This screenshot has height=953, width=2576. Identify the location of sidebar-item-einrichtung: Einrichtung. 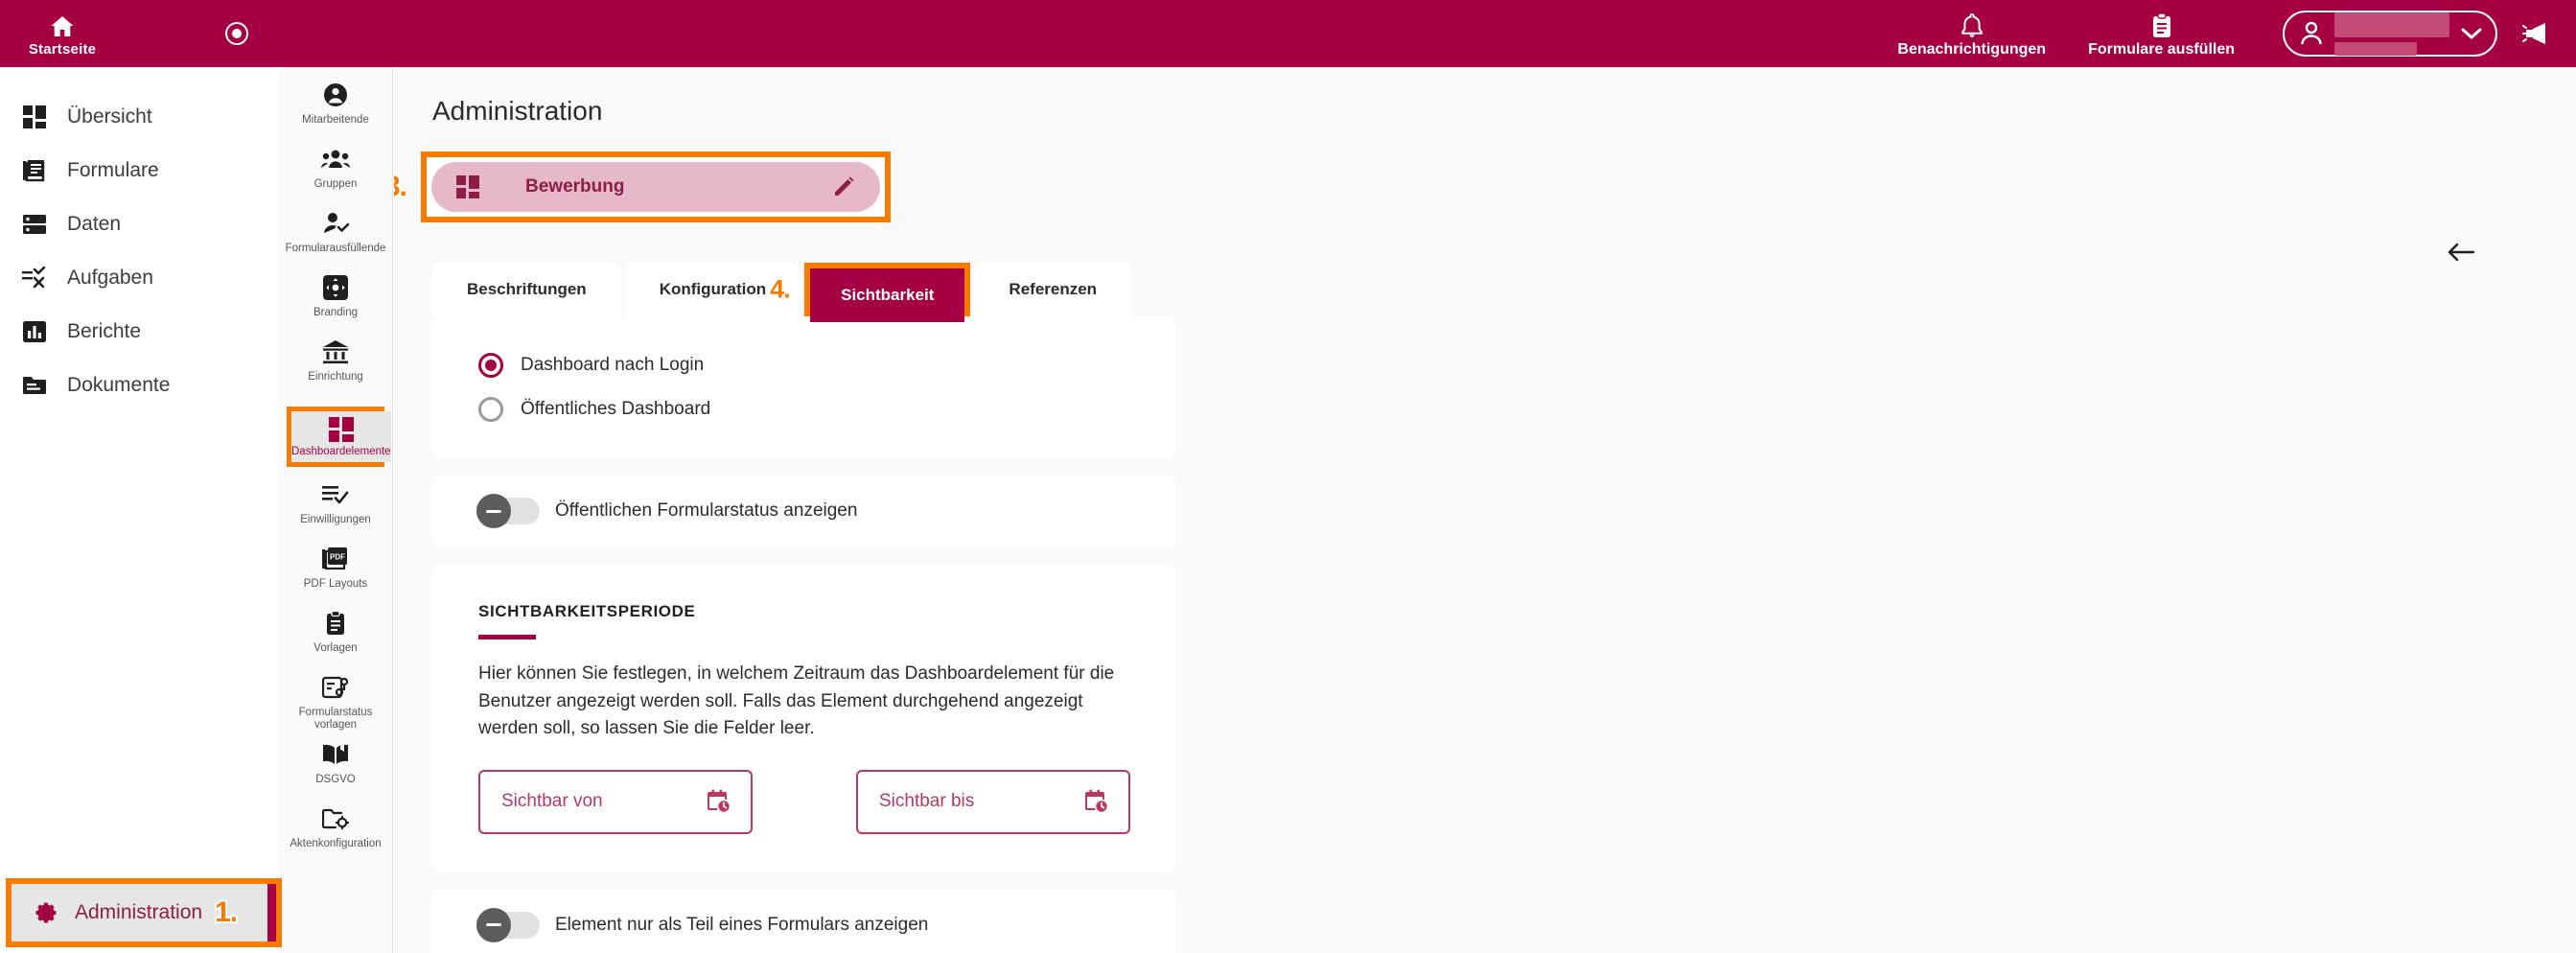
(336, 365).